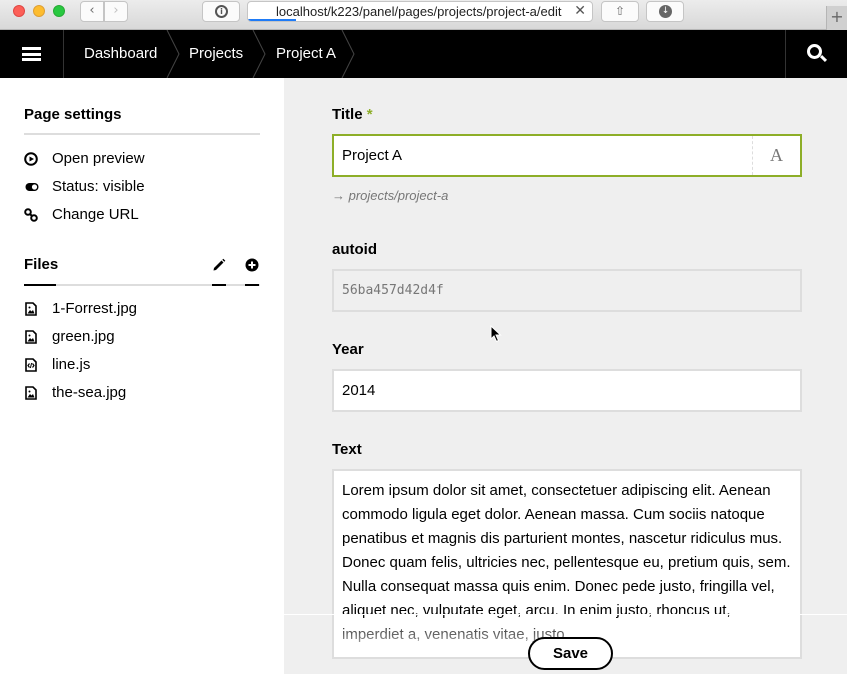 This screenshot has height=674, width=847. I want to click on page-settings-heading: Page settings, so click(73, 114).